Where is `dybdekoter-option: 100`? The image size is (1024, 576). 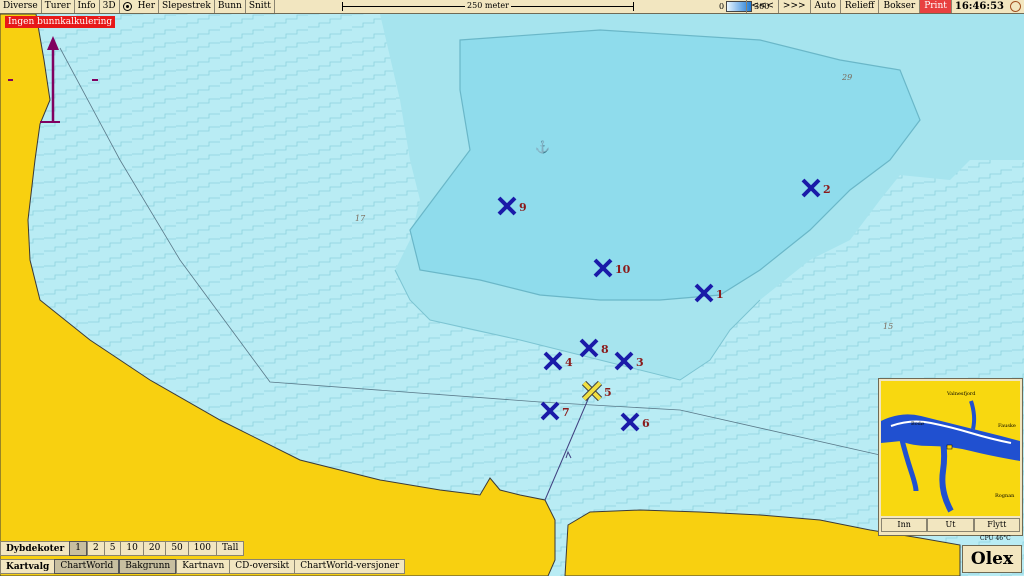
dybdekoter-option: 100 is located at coordinates (201, 548).